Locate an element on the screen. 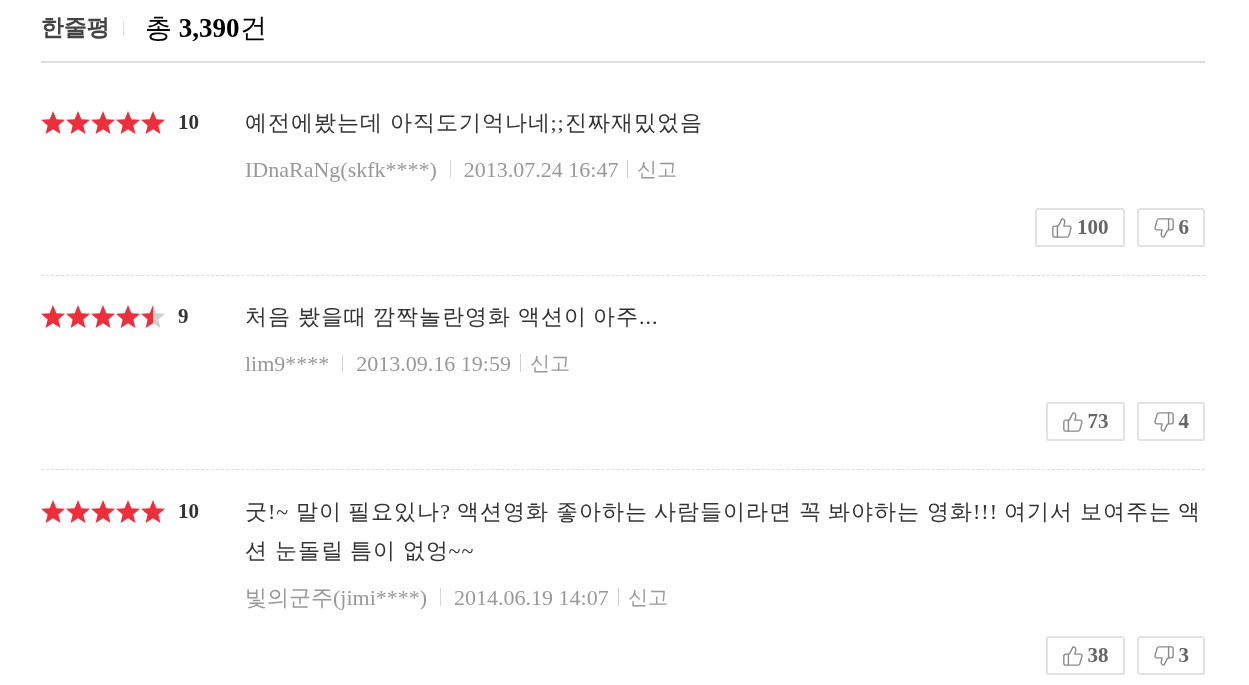 The image size is (1249, 685). review-text: 예전에봤는데 아직도기억나네;;진짜재밌었음 is located at coordinates (474, 123).